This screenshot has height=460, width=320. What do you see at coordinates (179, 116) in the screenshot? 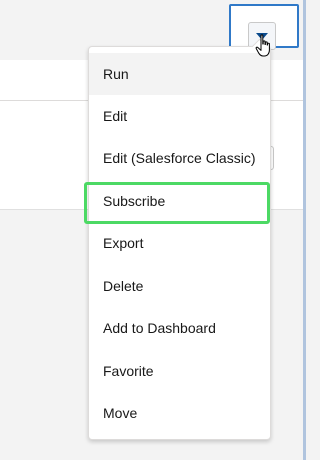
I see `menu-item-edit: Edit` at bounding box center [179, 116].